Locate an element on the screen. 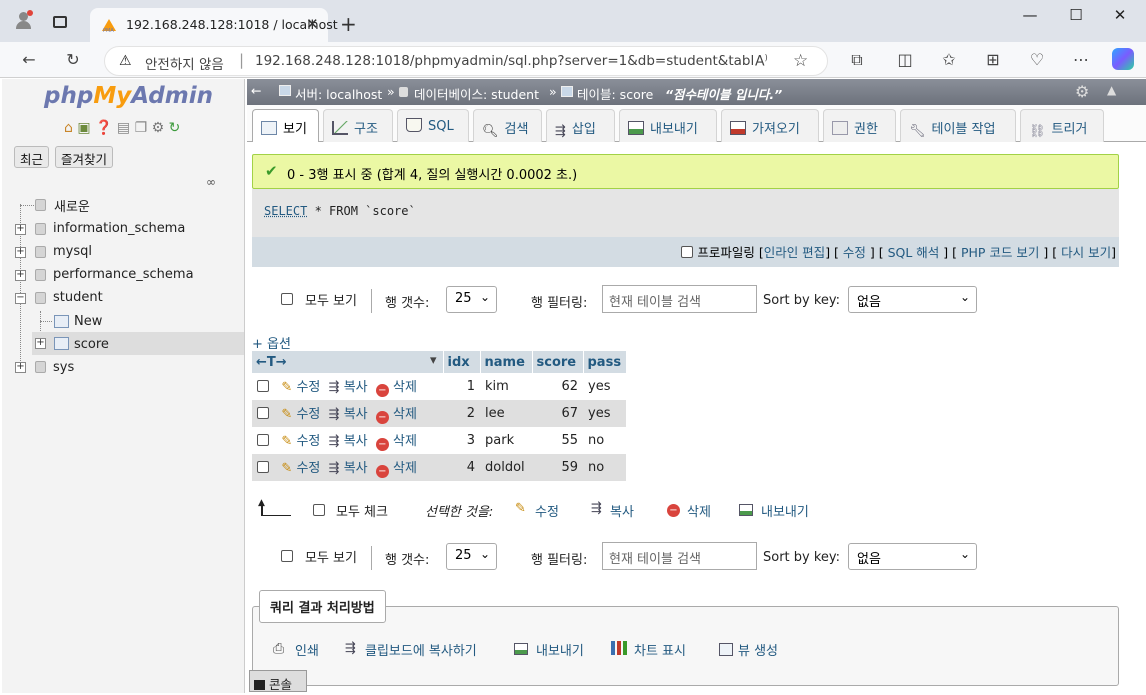 This screenshot has height=695, width=1146. link-icon: ∞ is located at coordinates (211, 182).